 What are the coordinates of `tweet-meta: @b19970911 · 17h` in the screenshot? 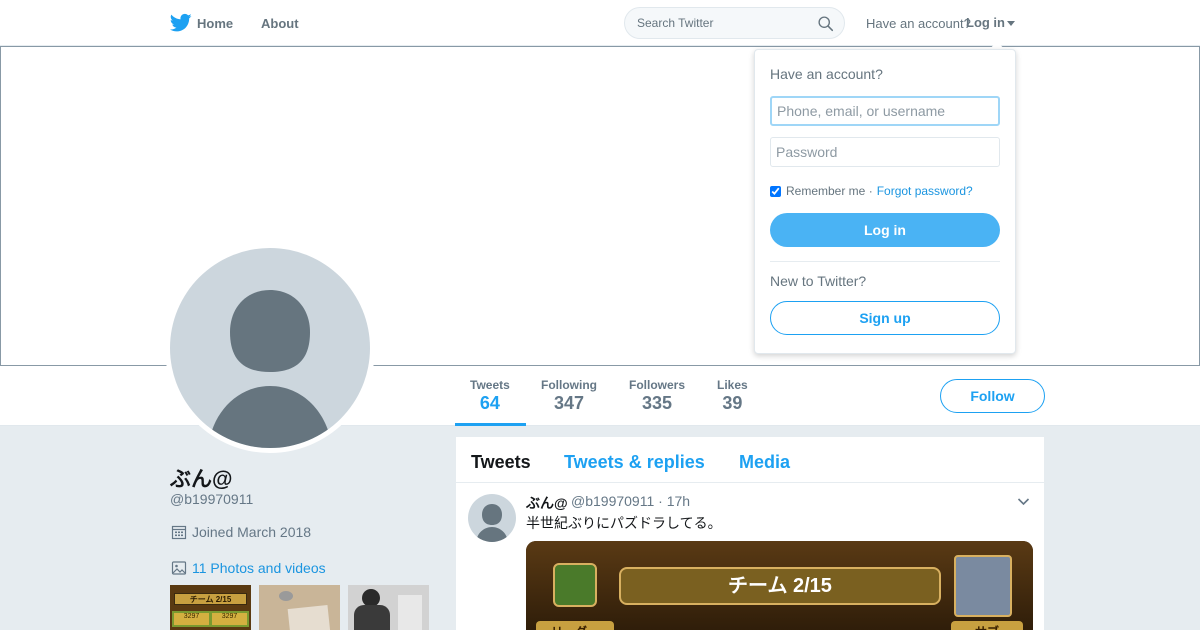 It's located at (630, 501).